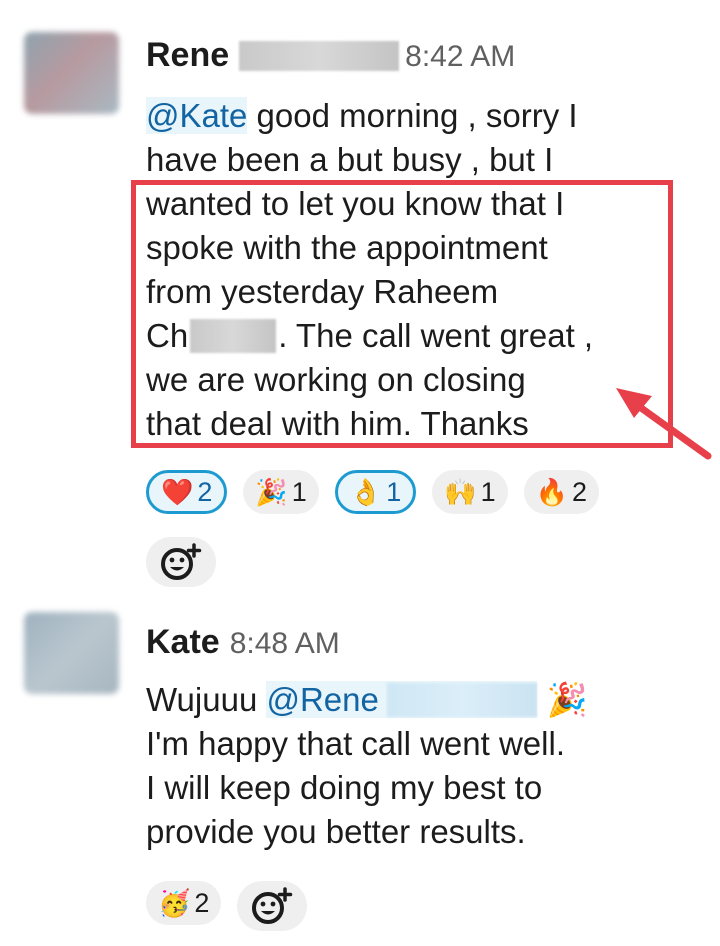 The width and height of the screenshot is (720, 946). I want to click on author-name: Kate, so click(183, 642).